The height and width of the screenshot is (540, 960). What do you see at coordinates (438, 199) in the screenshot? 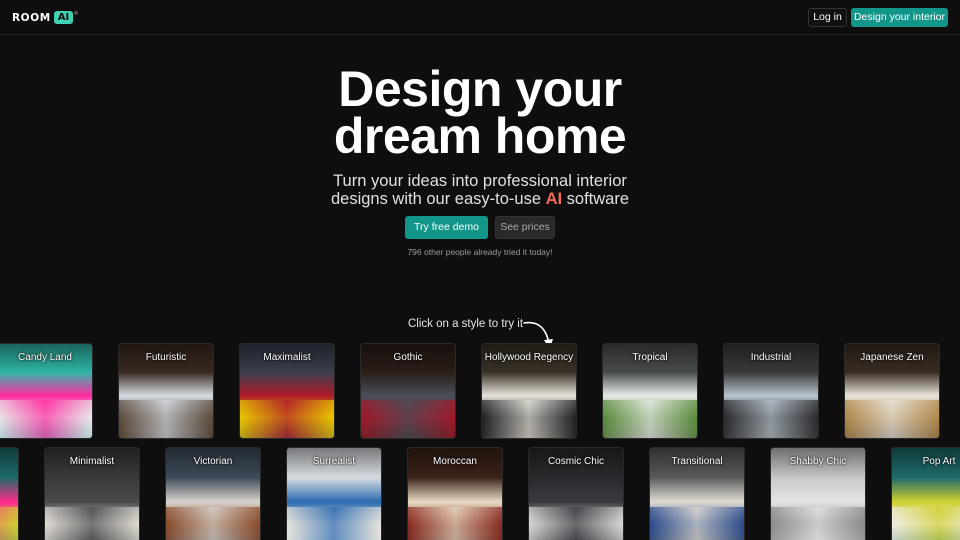
I see `subtitle-text-pre: designs with our easy-to-use` at bounding box center [438, 199].